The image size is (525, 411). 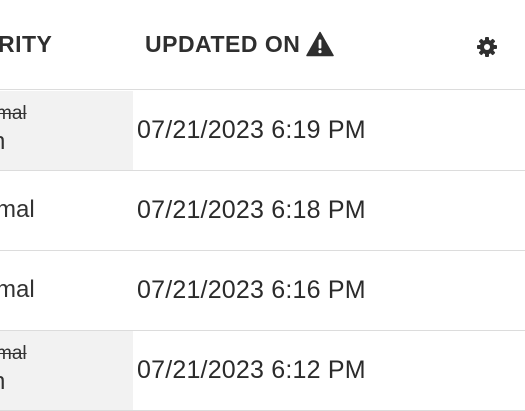 What do you see at coordinates (320, 44) in the screenshot?
I see `warning-triangle-icon` at bounding box center [320, 44].